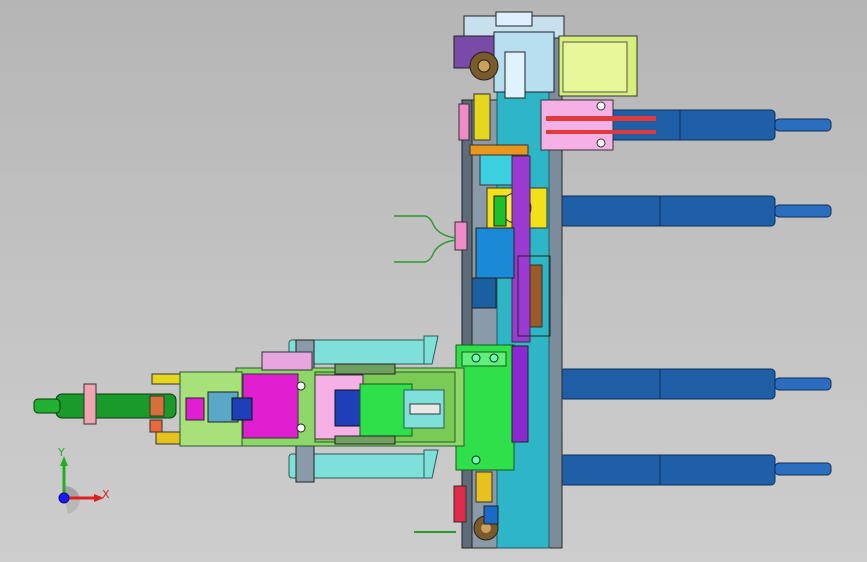 Image resolution: width=867 pixels, height=562 pixels. I want to click on axis-x-label: X, so click(106, 494).